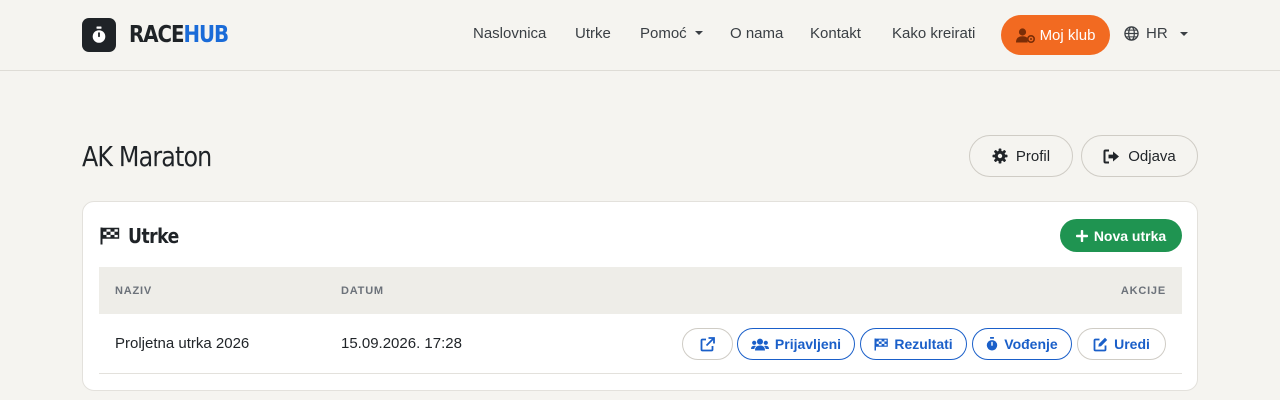 The image size is (1280, 400). I want to click on column-header-actions: AKCIJE, so click(1143, 291).